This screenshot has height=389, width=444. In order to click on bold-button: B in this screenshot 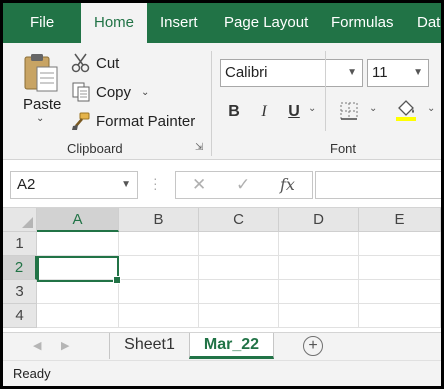, I will do `click(234, 112)`.